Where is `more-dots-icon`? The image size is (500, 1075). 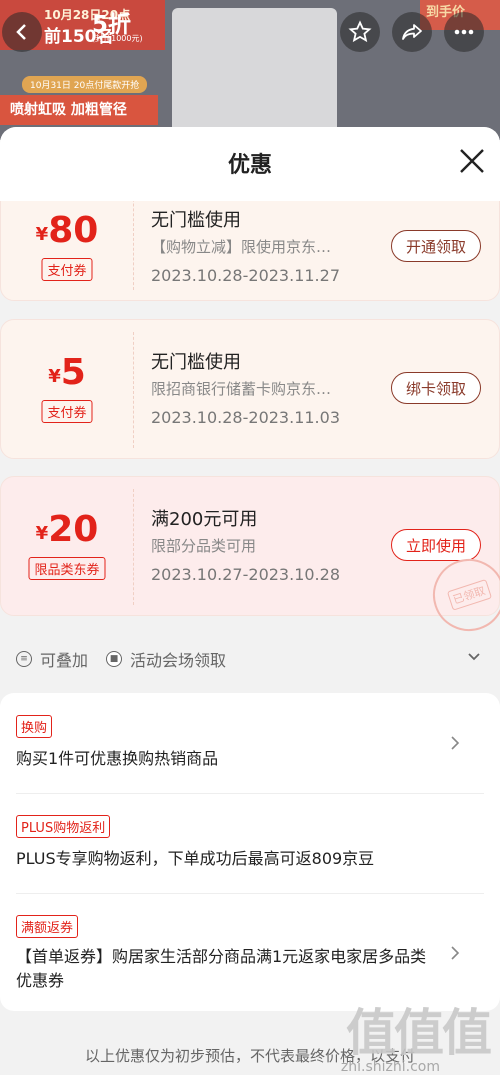
more-dots-icon is located at coordinates (464, 32).